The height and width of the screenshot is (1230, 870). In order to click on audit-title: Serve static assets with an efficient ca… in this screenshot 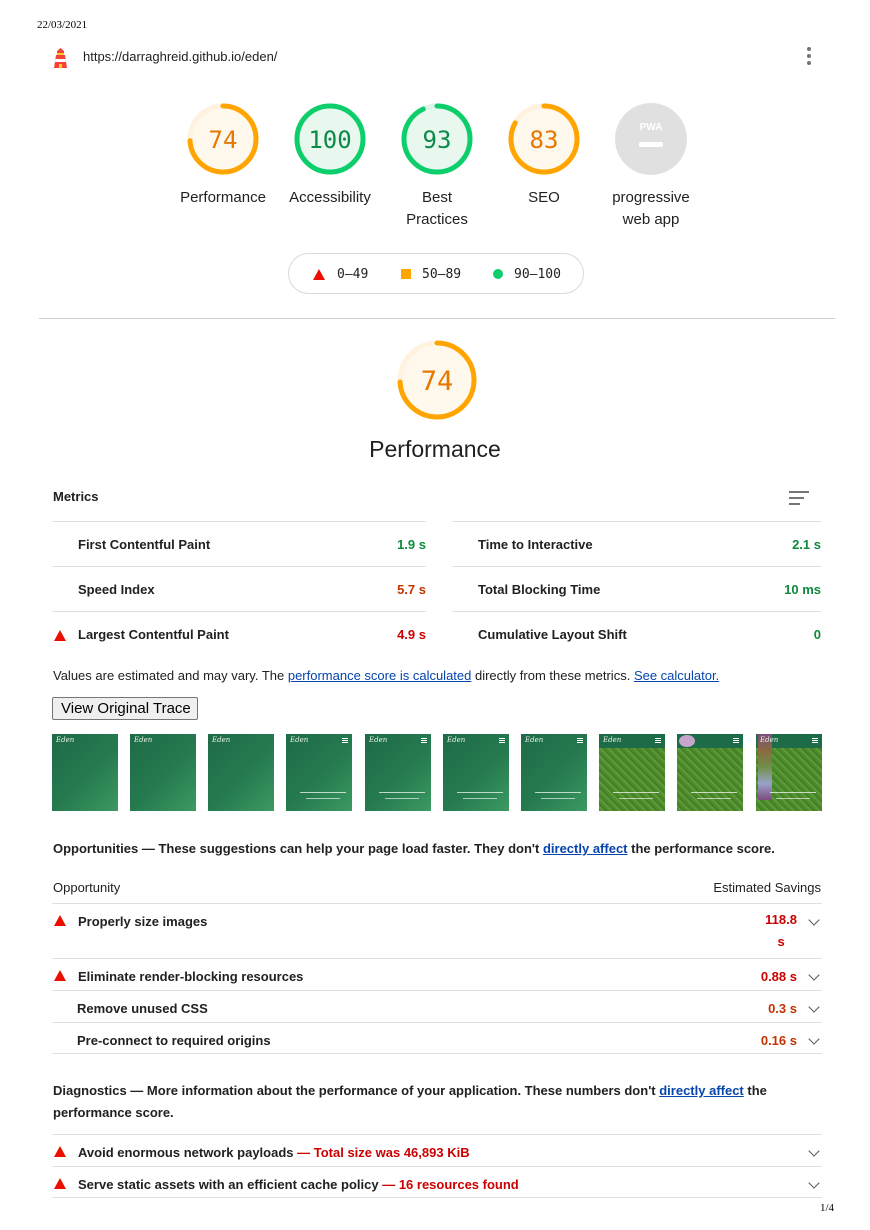, I will do `click(228, 1184)`.